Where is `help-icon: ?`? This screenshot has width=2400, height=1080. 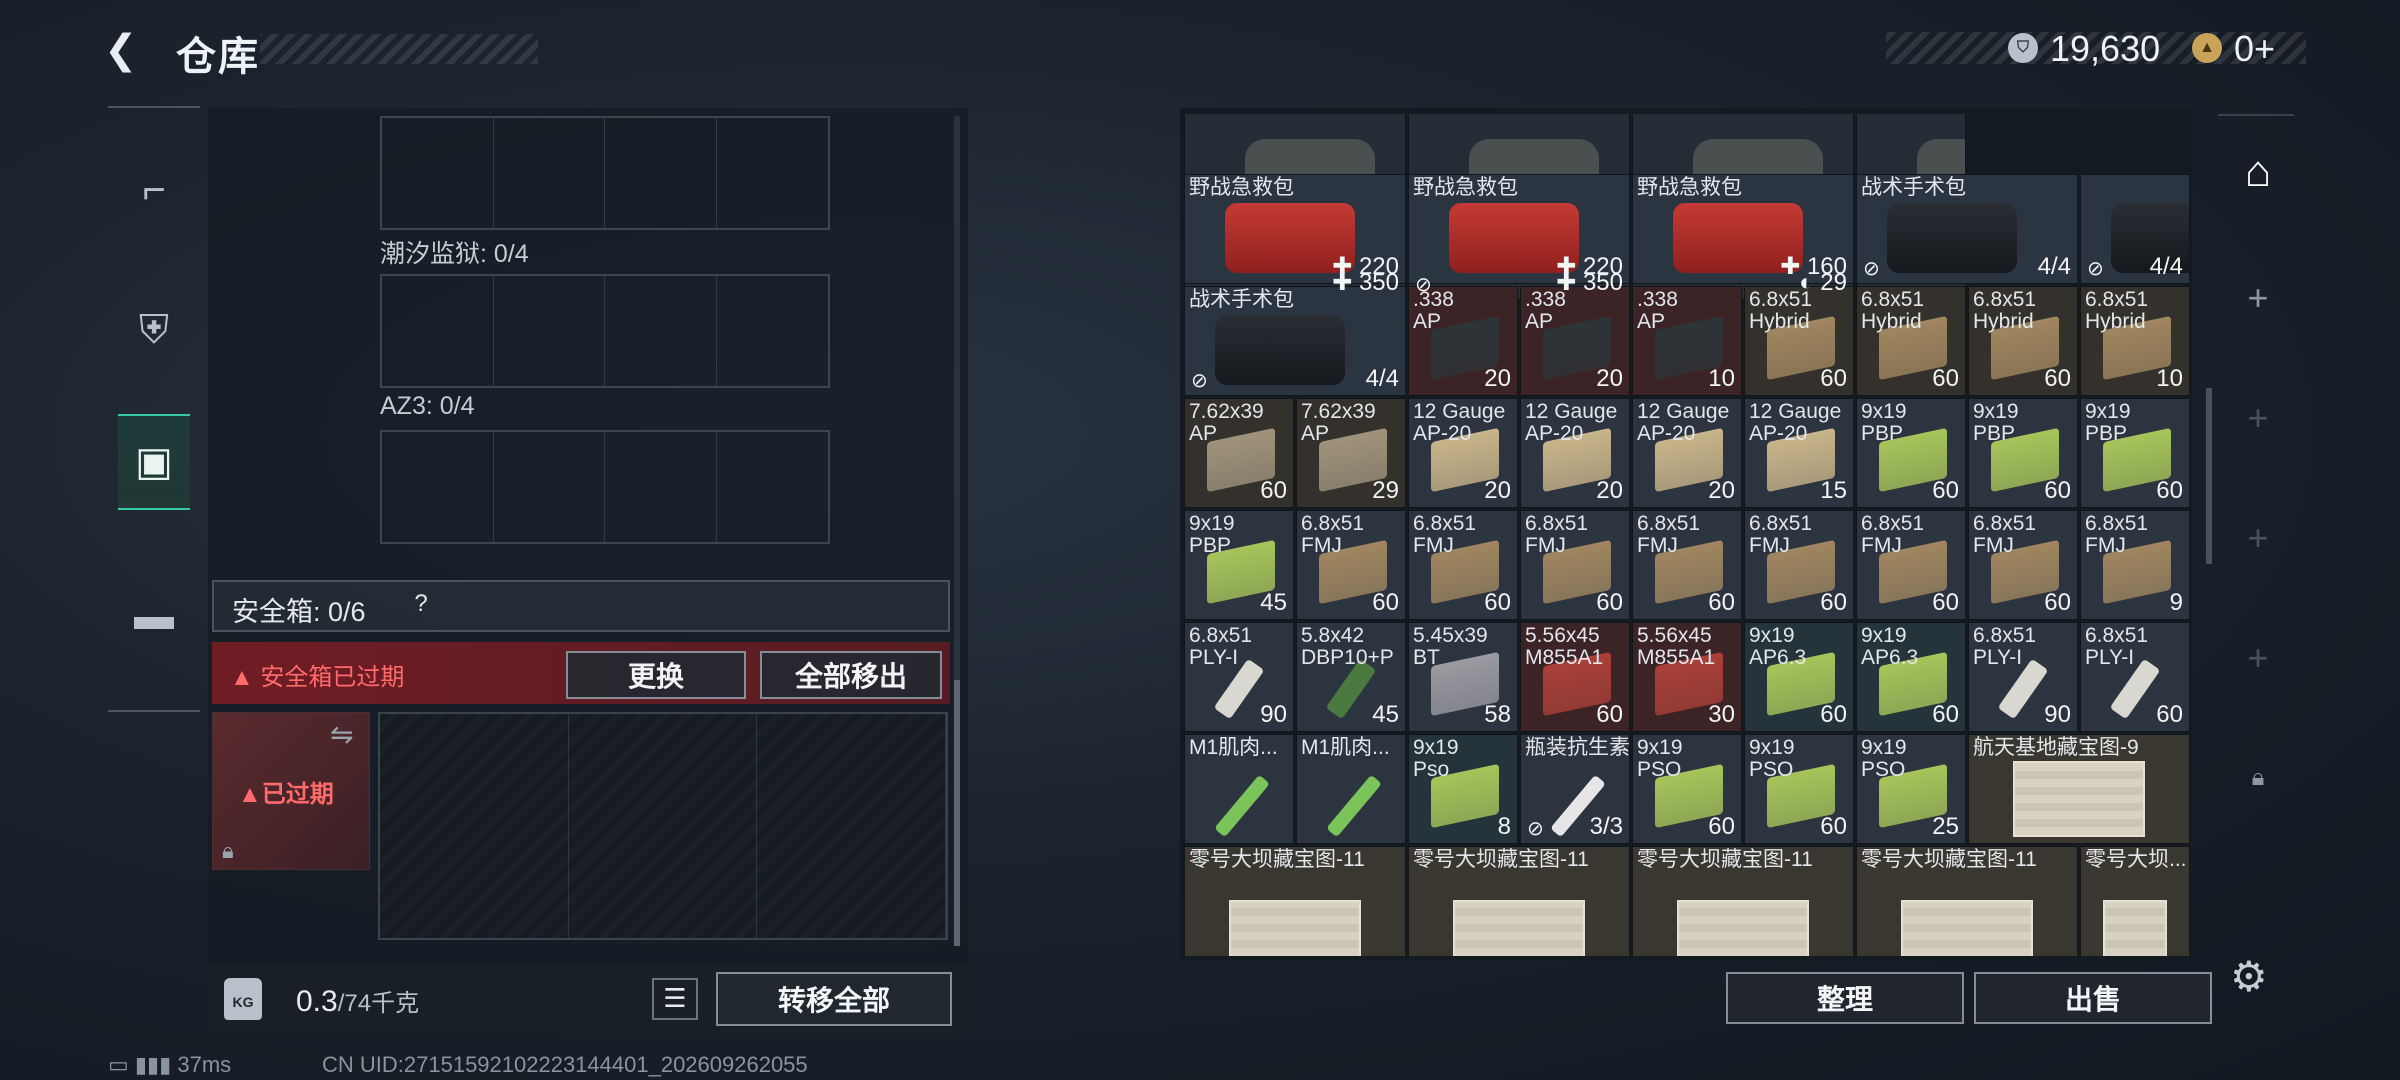 help-icon: ? is located at coordinates (421, 606).